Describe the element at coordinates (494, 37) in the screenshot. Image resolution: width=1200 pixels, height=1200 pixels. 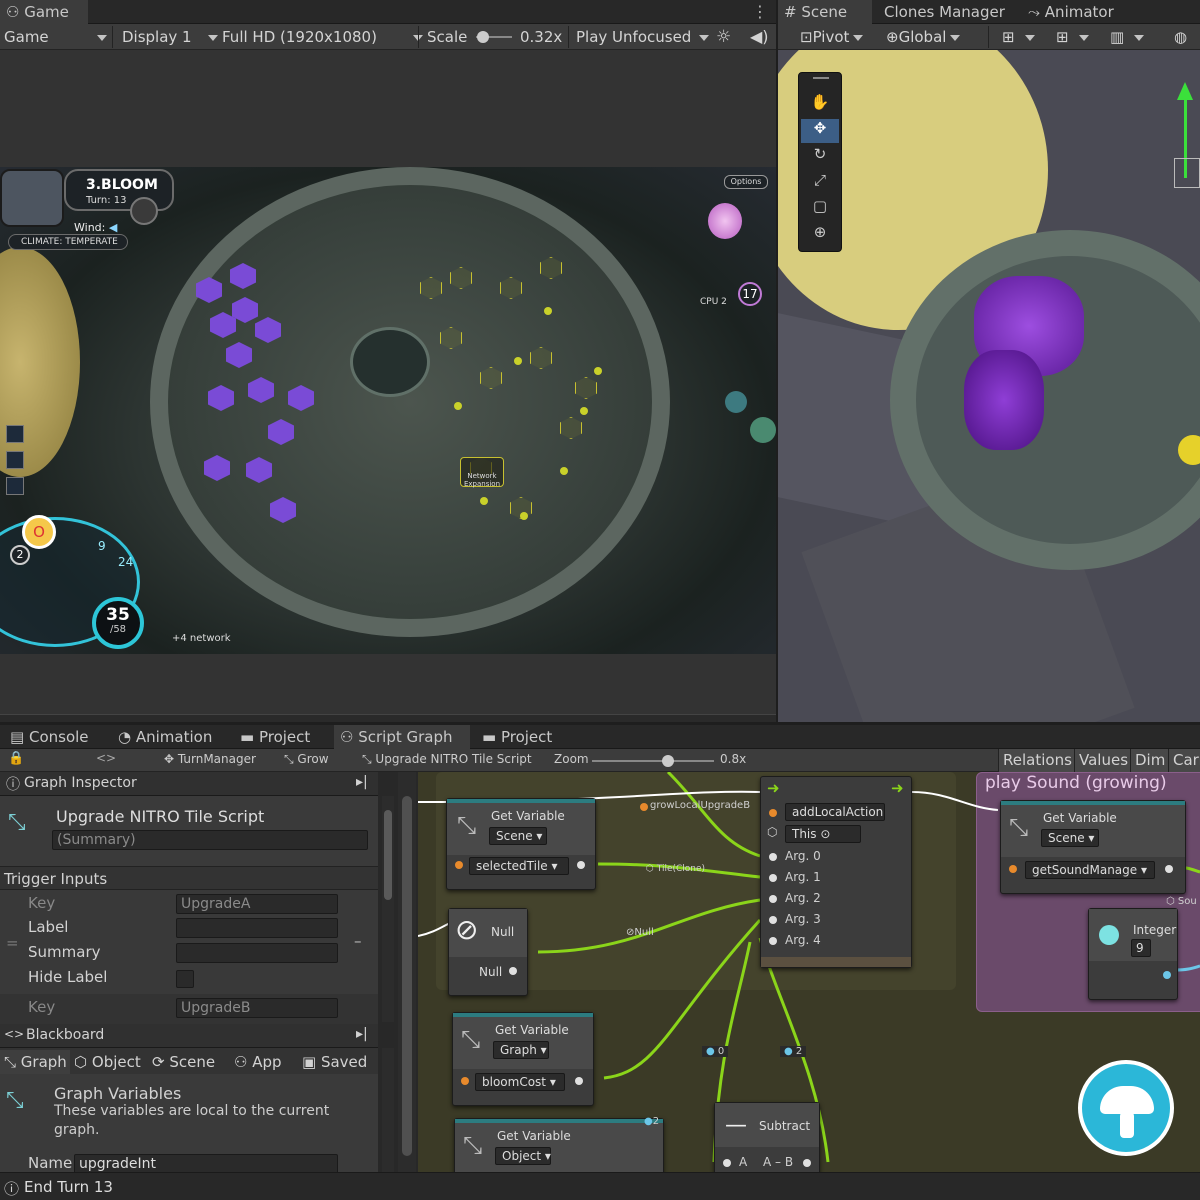
I see `scale-slider` at that location.